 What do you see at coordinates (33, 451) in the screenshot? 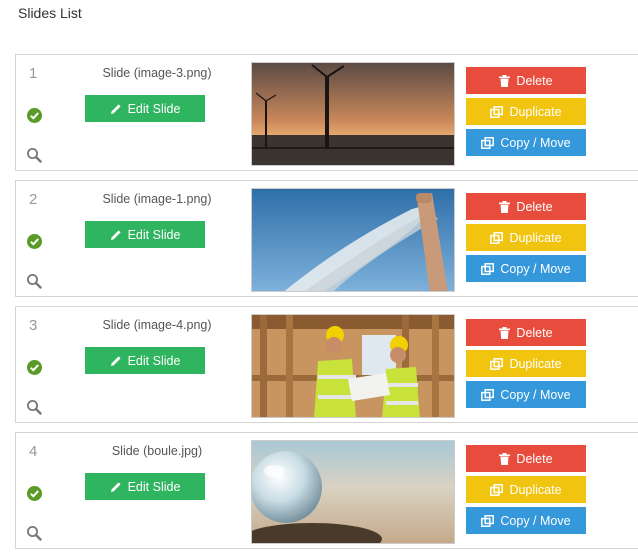
I see `slide-number: 4` at bounding box center [33, 451].